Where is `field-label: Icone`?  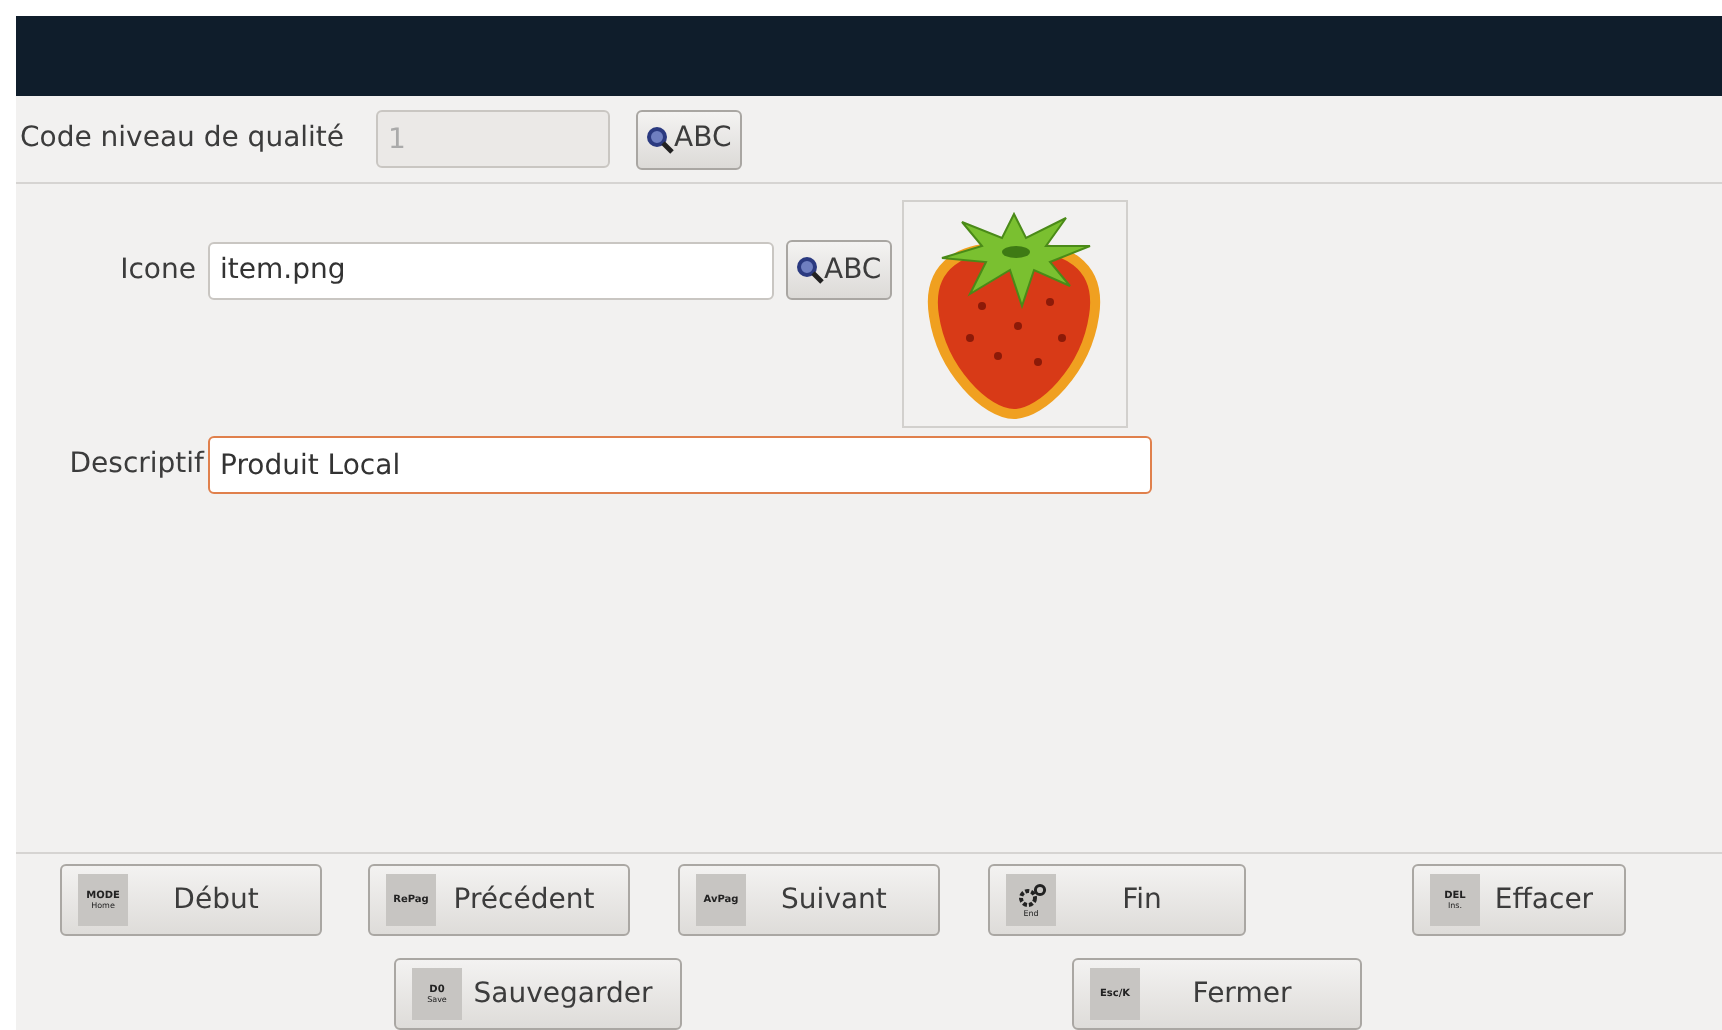 field-label: Icone is located at coordinates (157, 270).